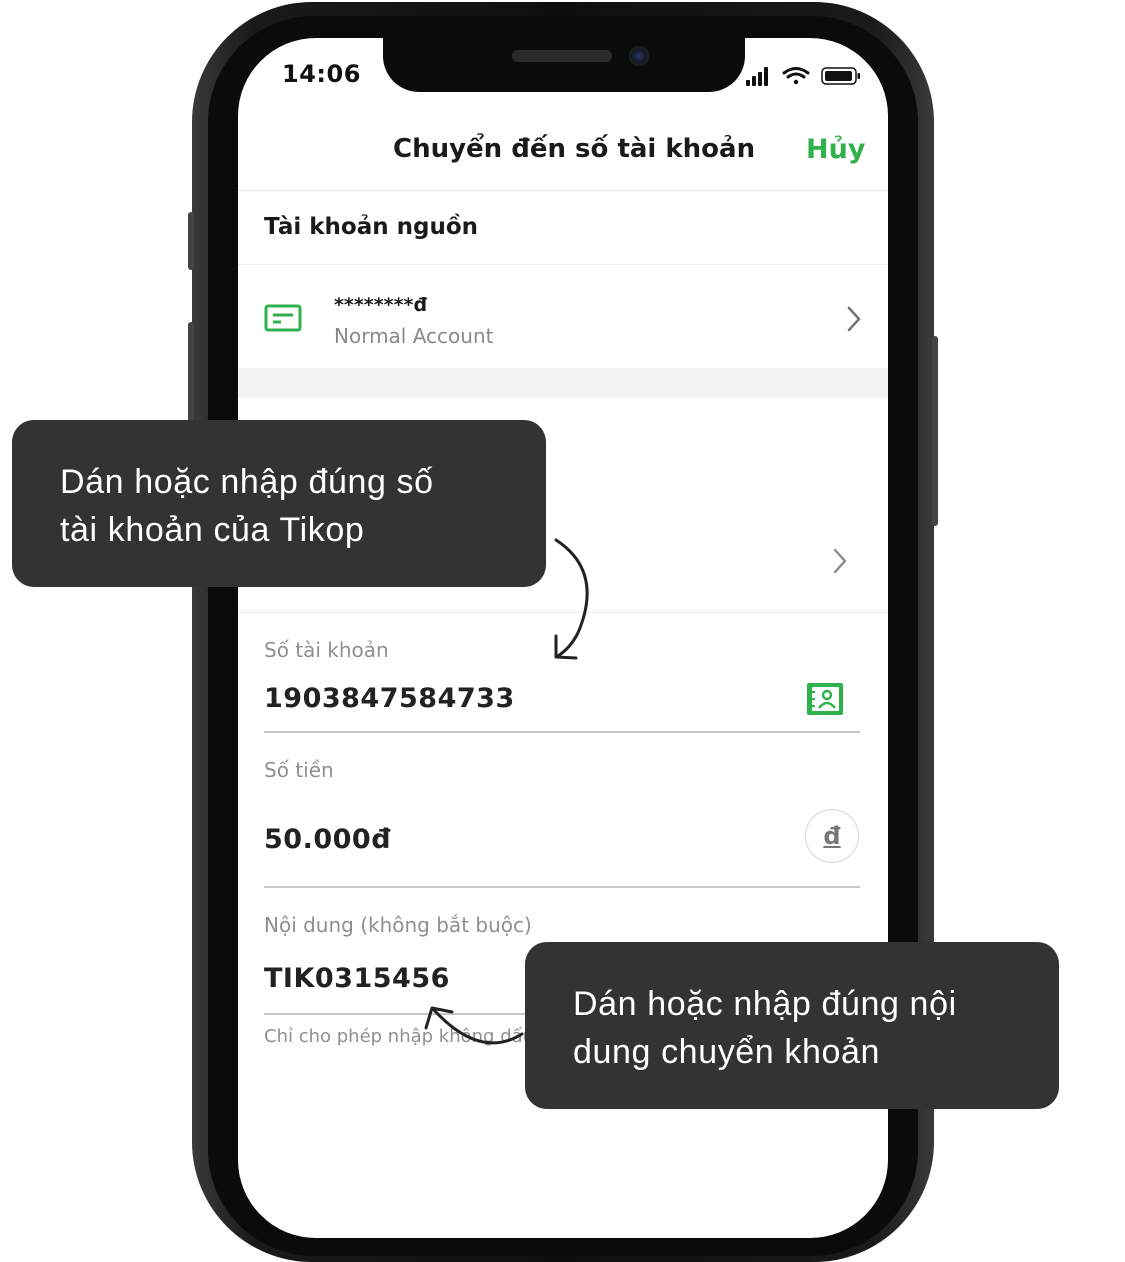 The height and width of the screenshot is (1262, 1125). What do you see at coordinates (371, 227) in the screenshot?
I see `source-account-heading: Tài khoản nguồn` at bounding box center [371, 227].